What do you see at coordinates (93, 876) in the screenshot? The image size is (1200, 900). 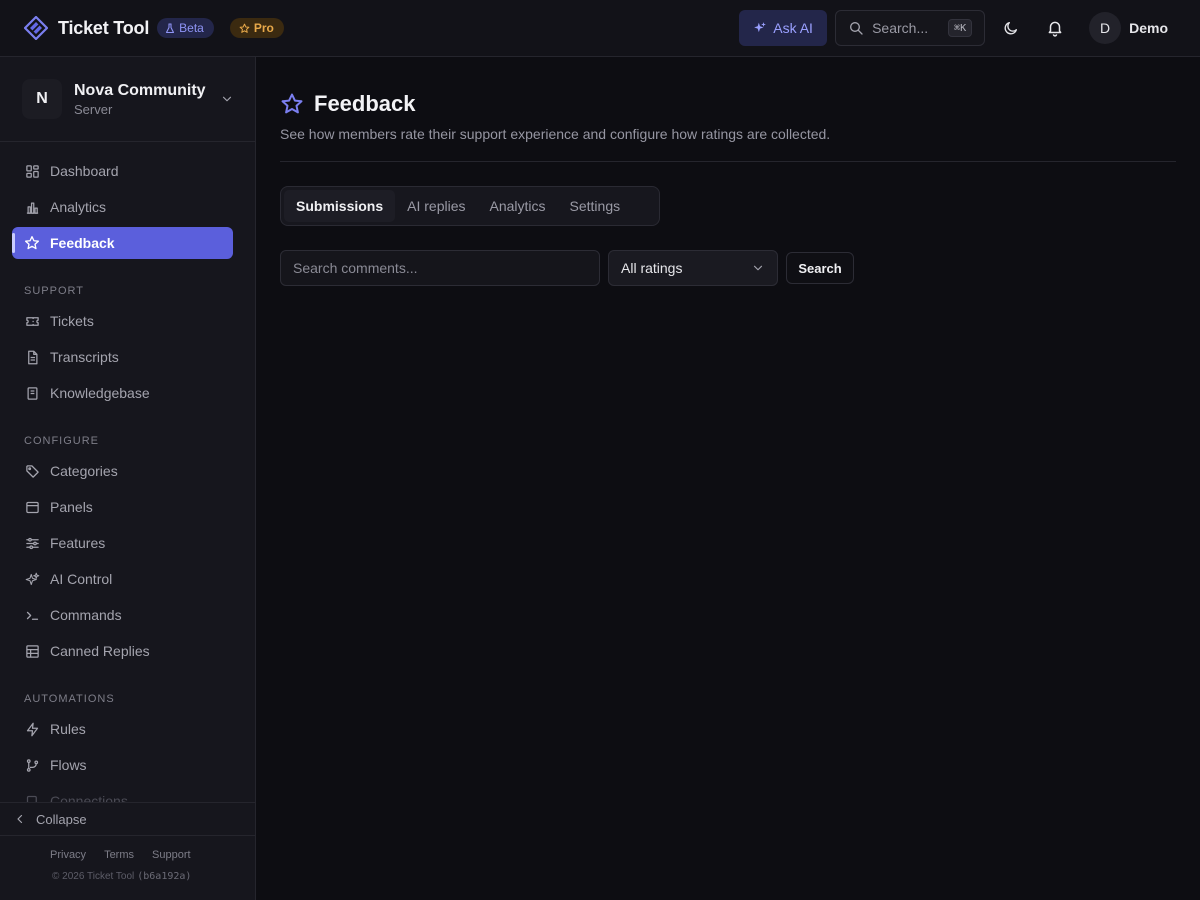 I see `copyright-text: © 2026 Ticket Tool` at bounding box center [93, 876].